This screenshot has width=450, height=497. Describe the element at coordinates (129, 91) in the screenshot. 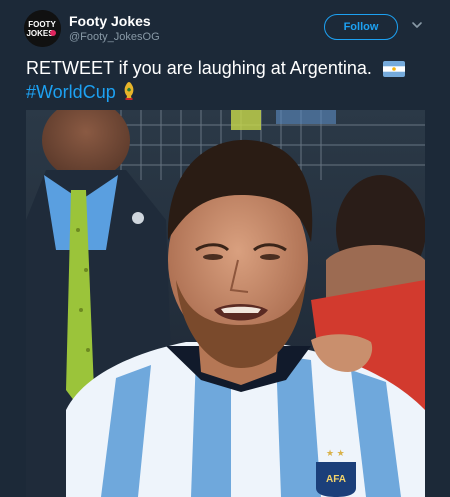

I see `world-cup-trophy-icon` at that location.